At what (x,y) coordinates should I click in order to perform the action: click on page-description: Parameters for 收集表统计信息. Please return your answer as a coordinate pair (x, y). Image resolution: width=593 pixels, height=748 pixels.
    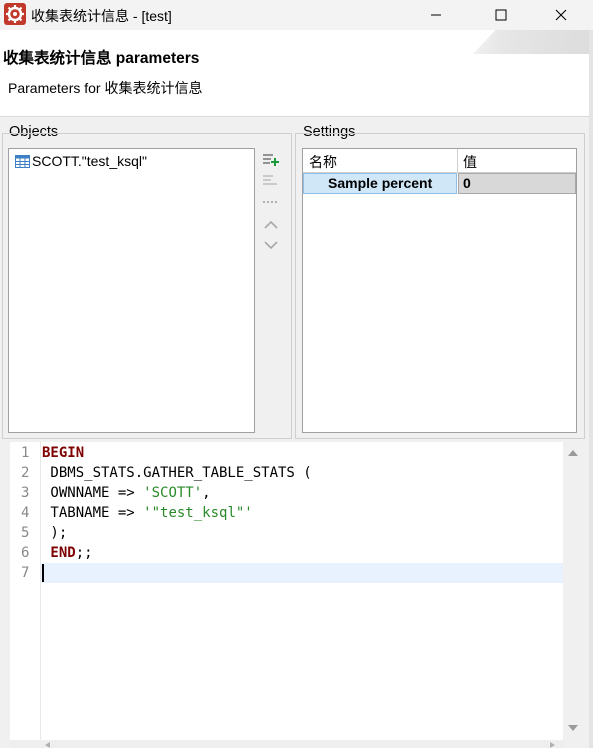
    Looking at the image, I should click on (105, 88).